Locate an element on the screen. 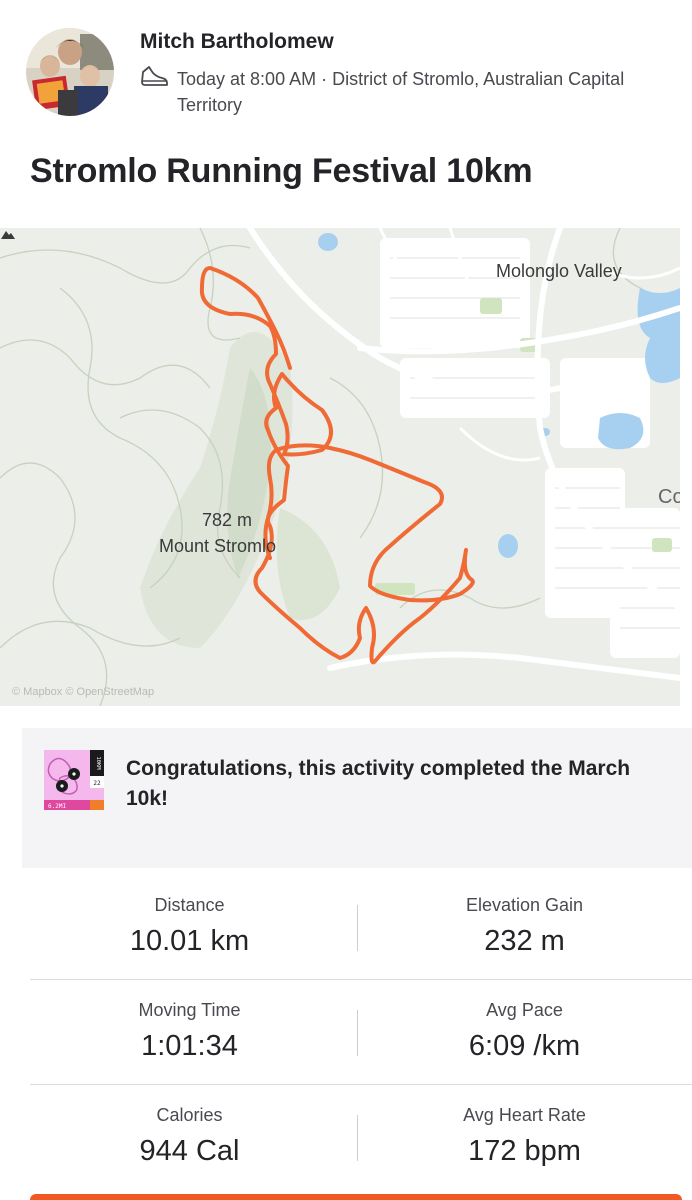  stat-row: Distance 10.01 km Elevation Gain 232 m is located at coordinates (357, 927).